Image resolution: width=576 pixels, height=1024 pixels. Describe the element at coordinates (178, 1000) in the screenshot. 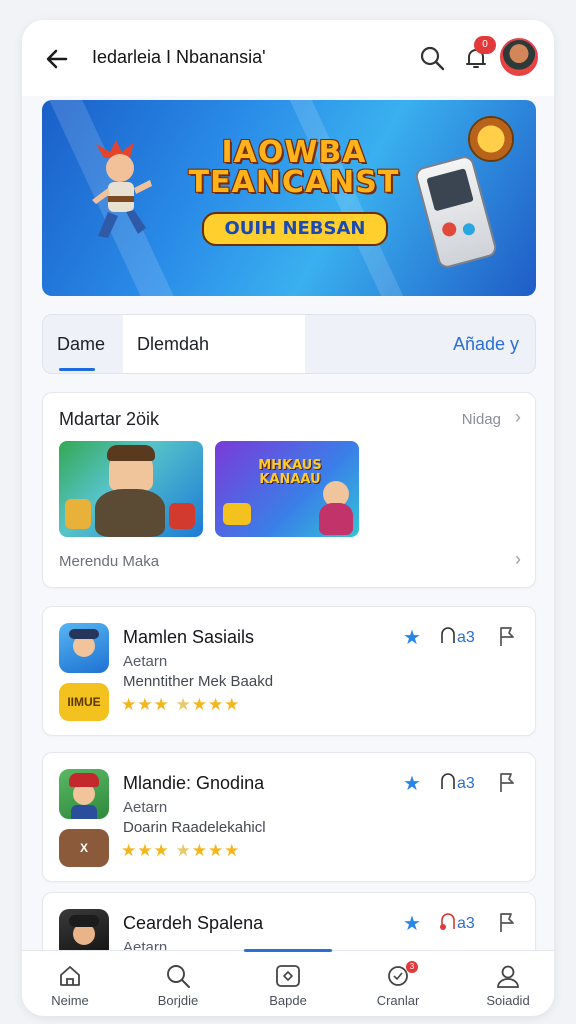

I see `nav-label: Borjdie` at that location.